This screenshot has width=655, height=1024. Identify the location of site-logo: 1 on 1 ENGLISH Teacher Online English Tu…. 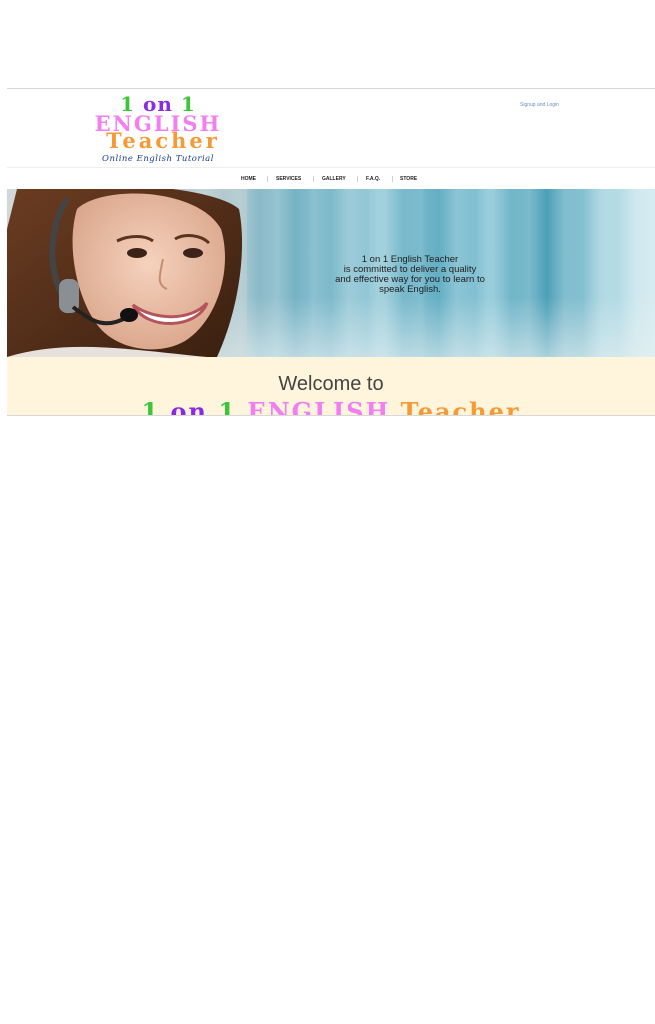
(158, 129).